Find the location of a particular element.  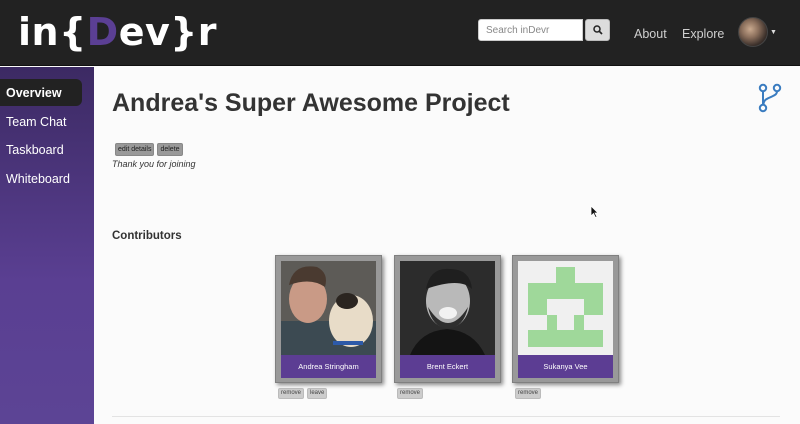

logo-accent: D is located at coordinates (102, 32).